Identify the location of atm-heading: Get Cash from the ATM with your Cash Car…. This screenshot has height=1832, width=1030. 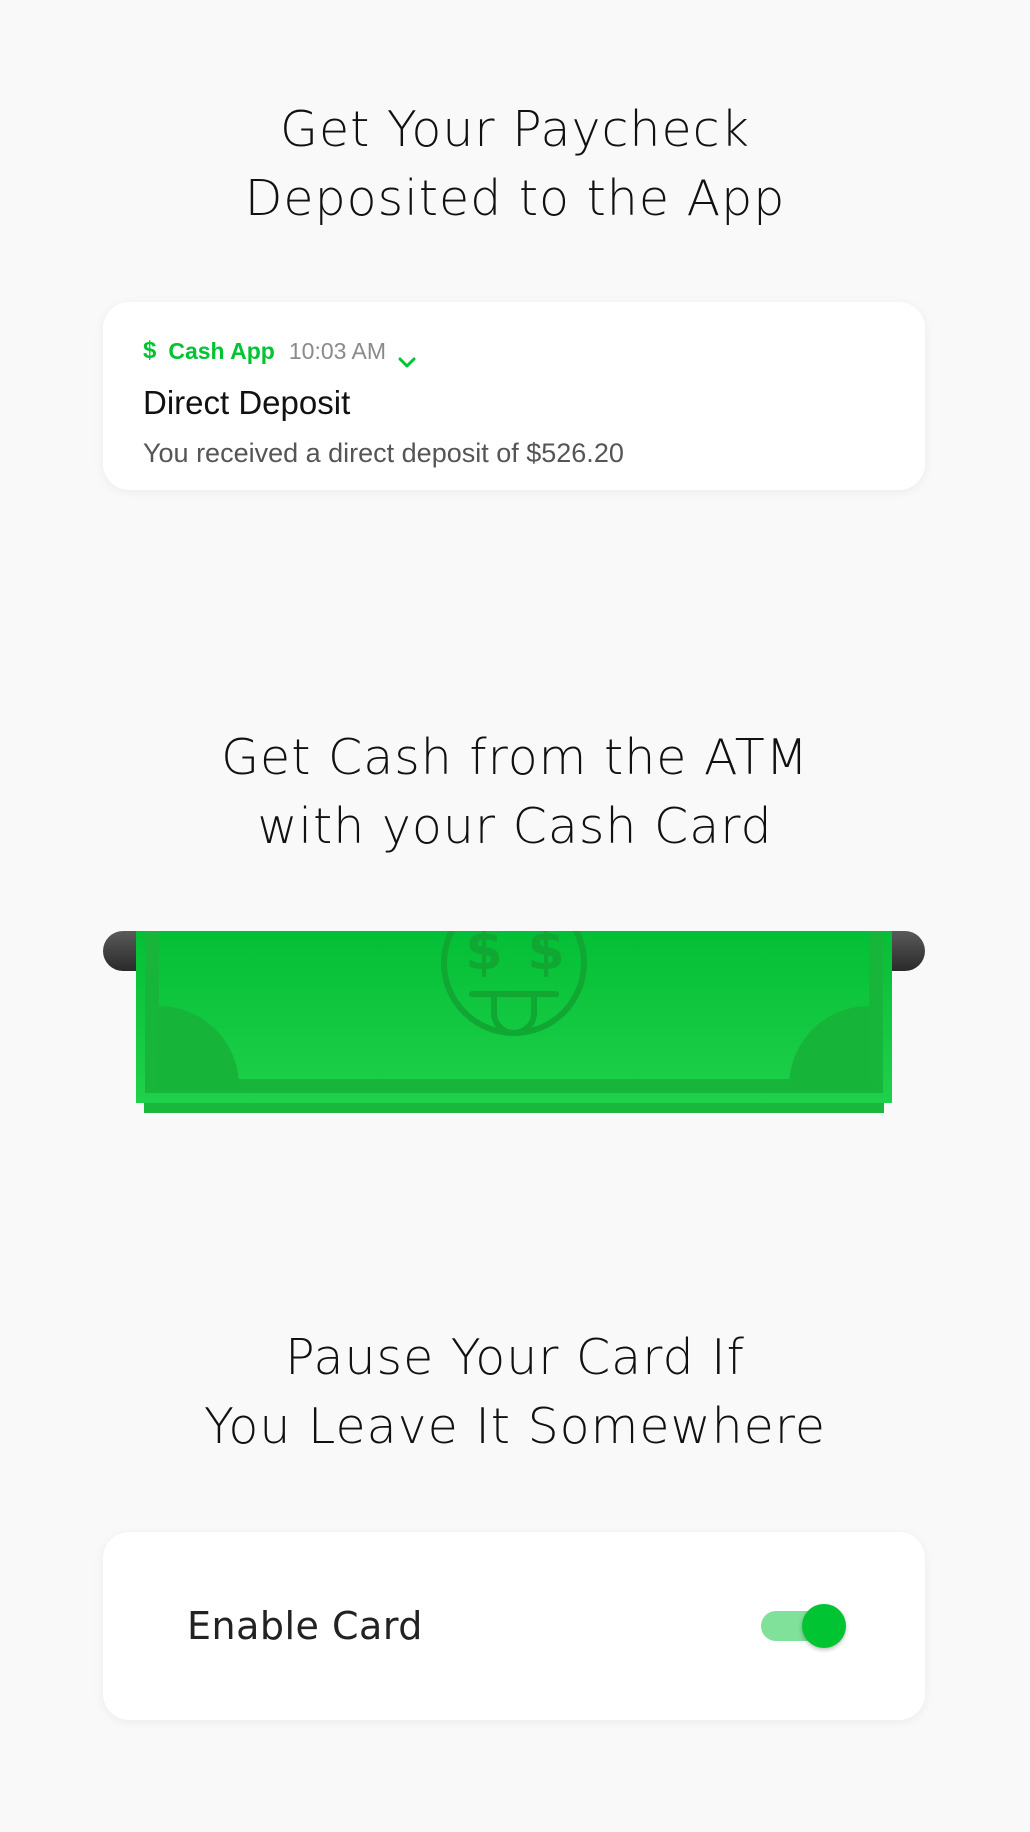
(515, 792).